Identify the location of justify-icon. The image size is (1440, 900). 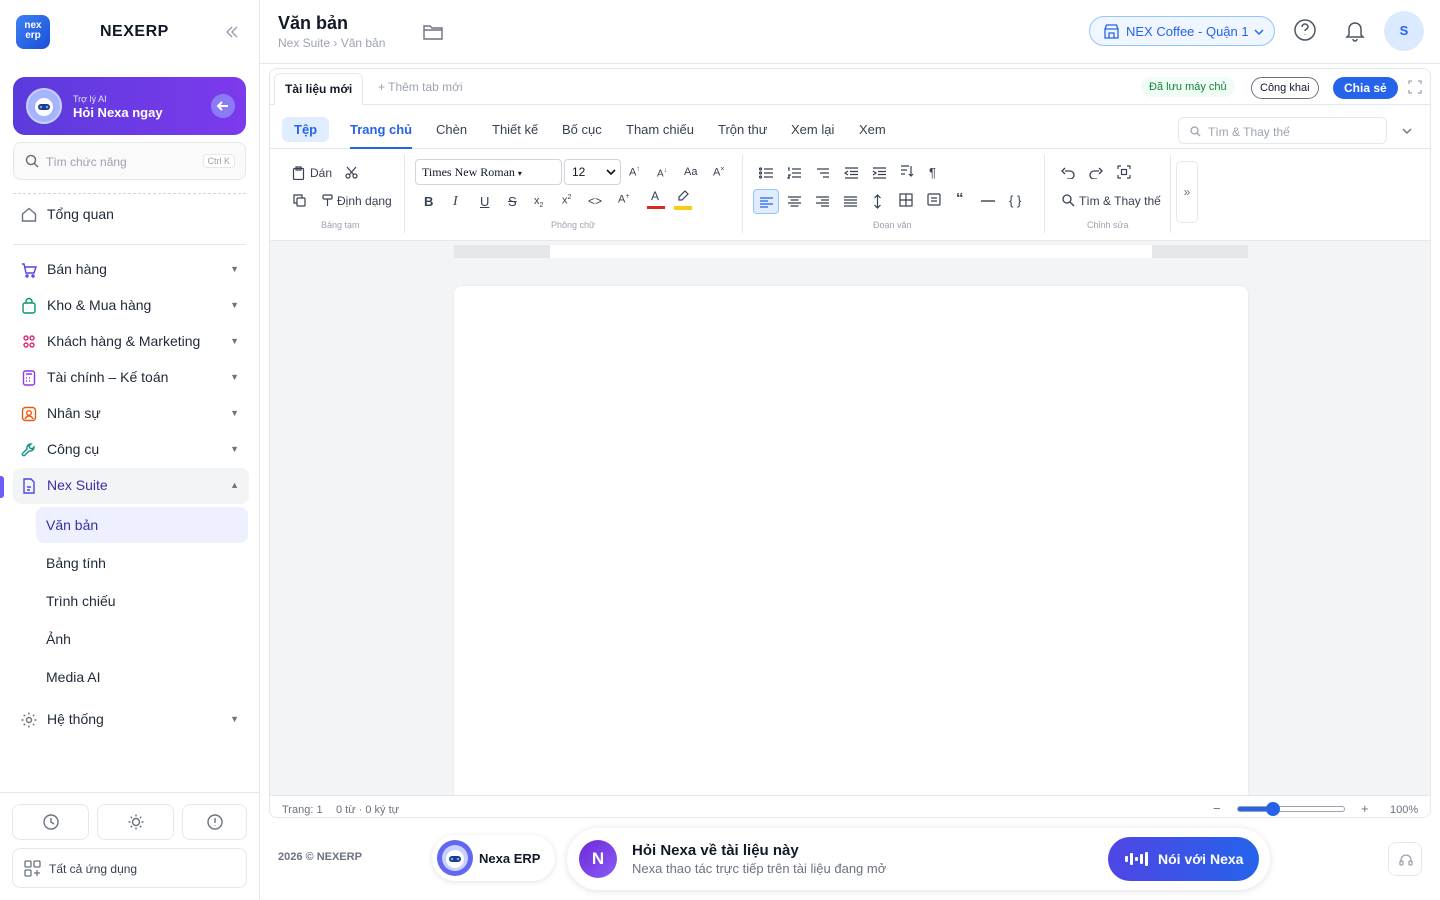
(850, 201).